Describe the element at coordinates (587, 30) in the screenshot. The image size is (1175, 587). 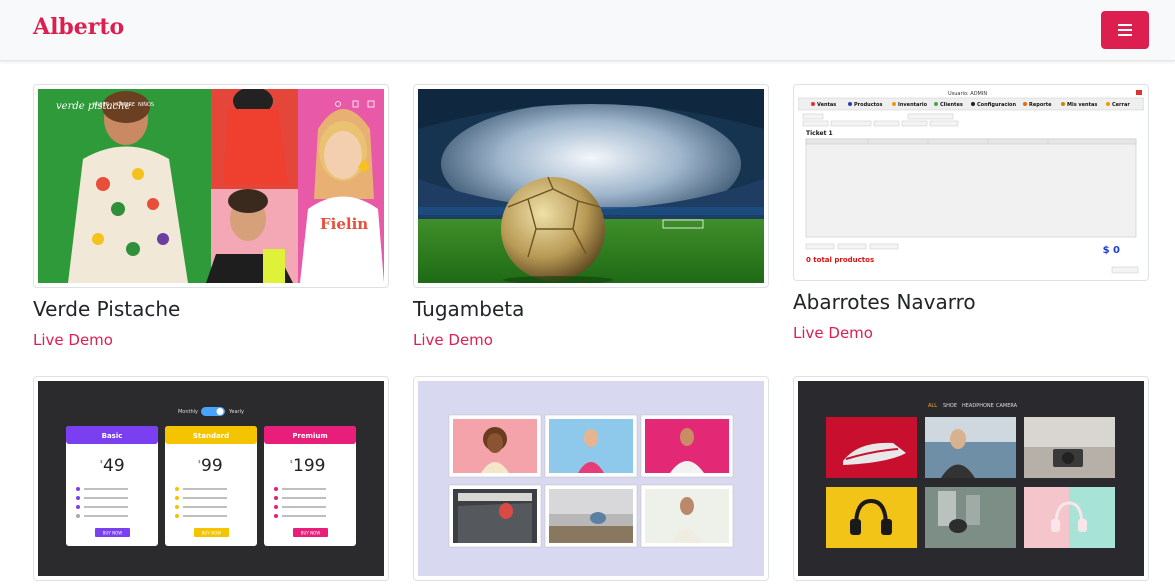
I see `navbar: Alberto` at that location.